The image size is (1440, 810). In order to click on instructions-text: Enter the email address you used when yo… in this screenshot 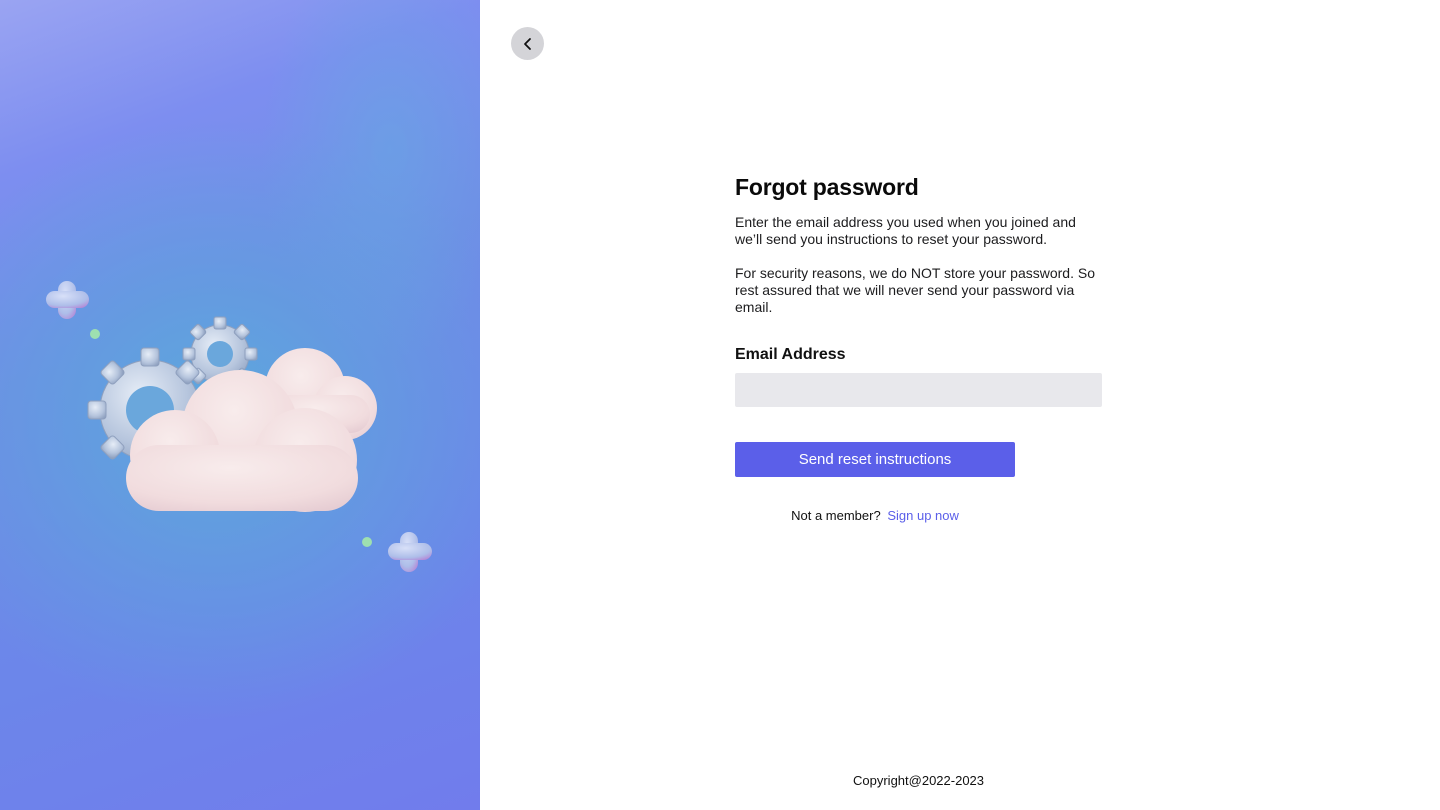, I will do `click(905, 230)`.